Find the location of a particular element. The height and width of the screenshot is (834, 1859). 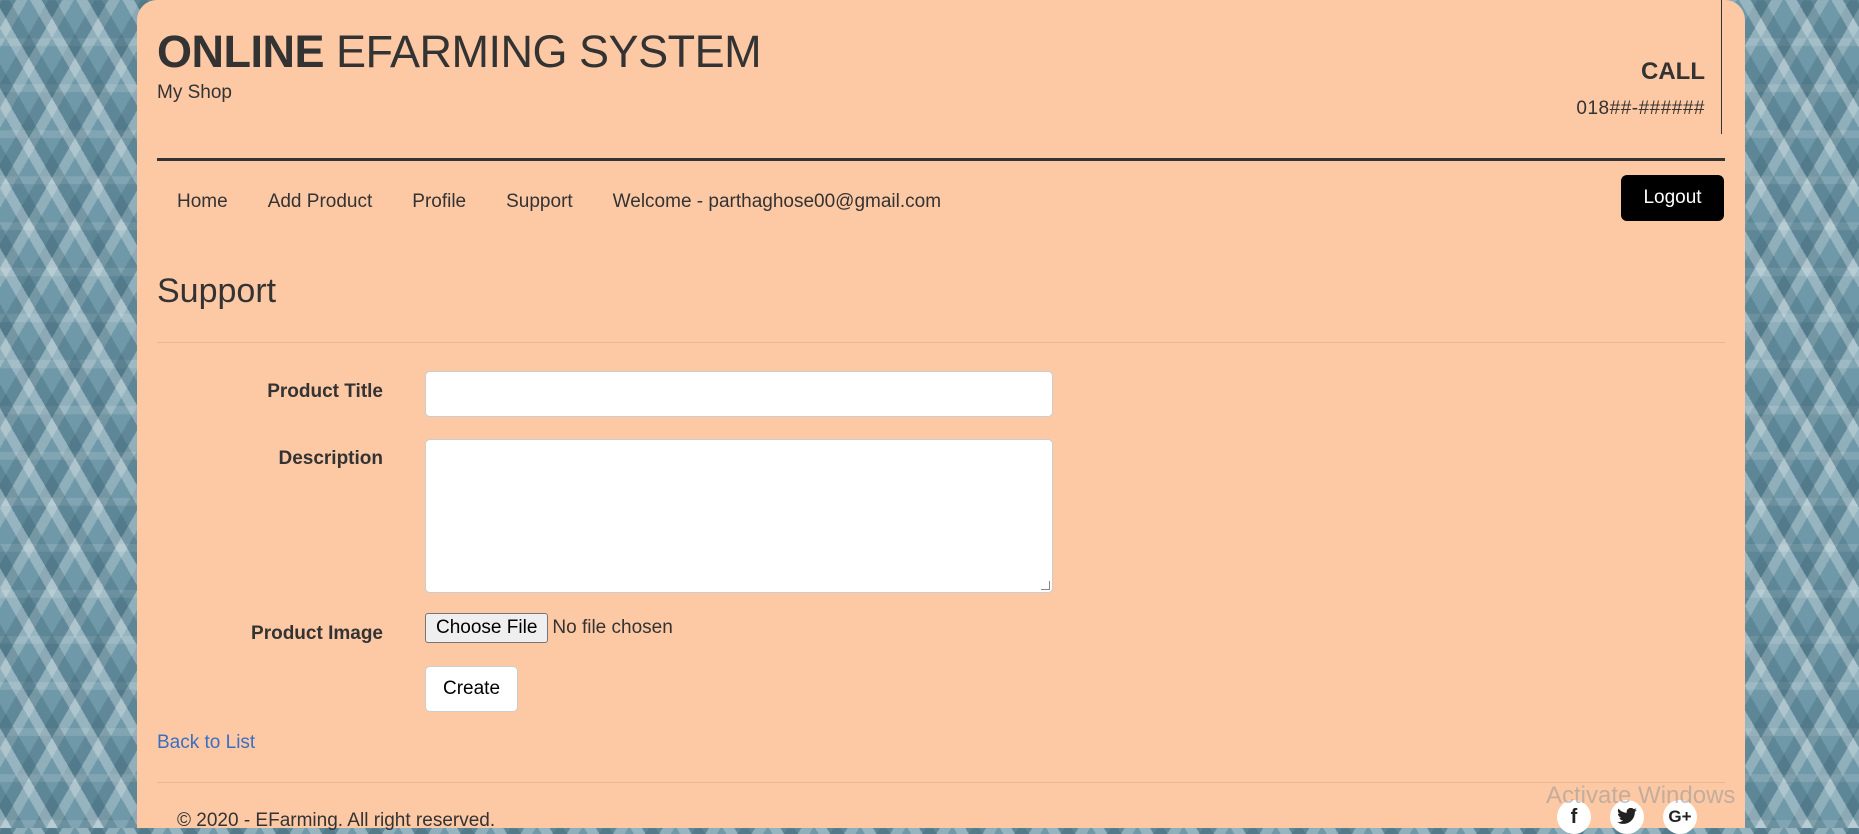

product-image-file-input: Choose File No file chosen is located at coordinates (549, 628).